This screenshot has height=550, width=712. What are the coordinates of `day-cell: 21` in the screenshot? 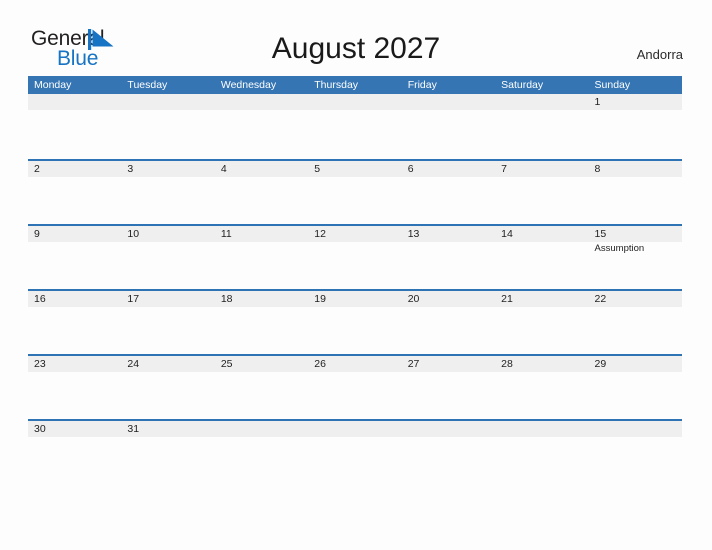 It's located at (542, 322).